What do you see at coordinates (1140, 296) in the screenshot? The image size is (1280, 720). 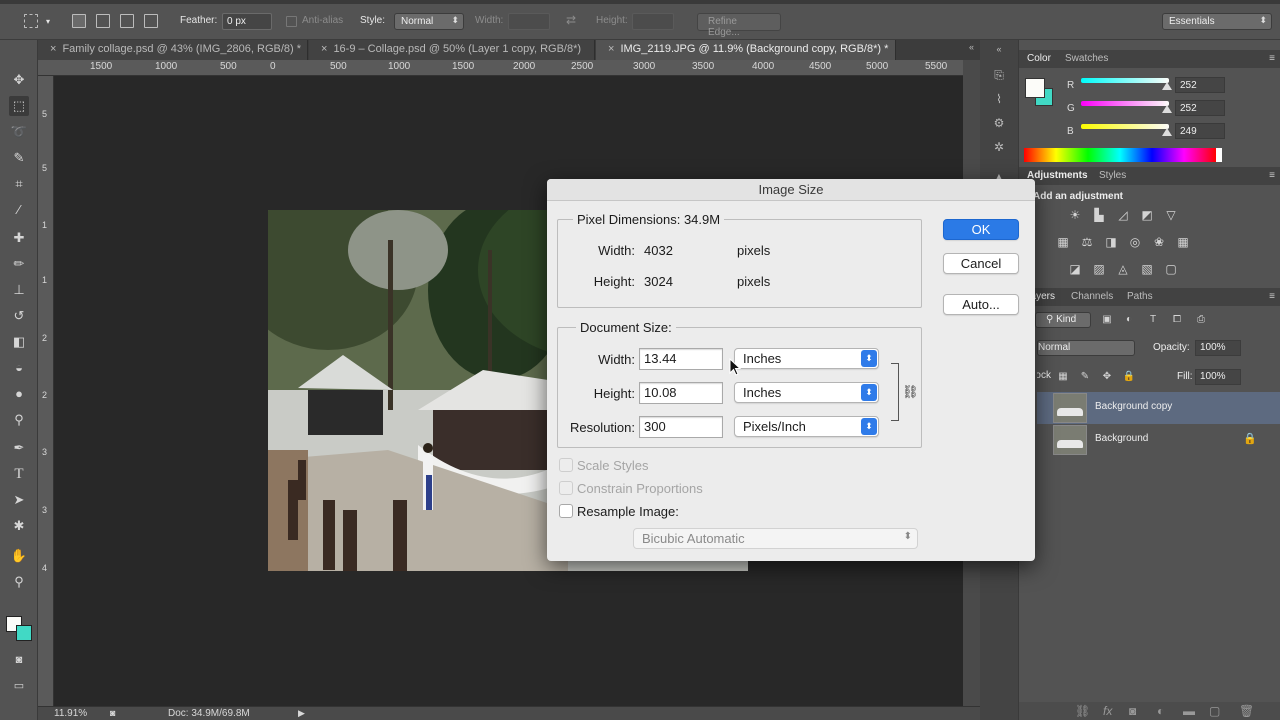 I see `tab-paths: Paths` at bounding box center [1140, 296].